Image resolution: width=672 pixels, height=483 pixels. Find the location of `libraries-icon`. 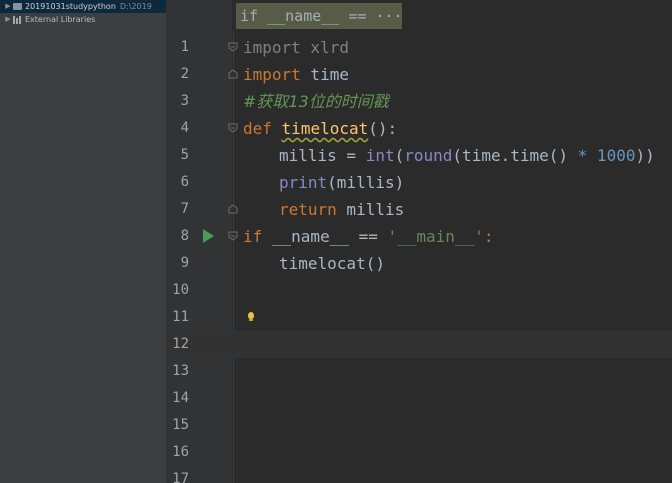

libraries-icon is located at coordinates (17, 19).